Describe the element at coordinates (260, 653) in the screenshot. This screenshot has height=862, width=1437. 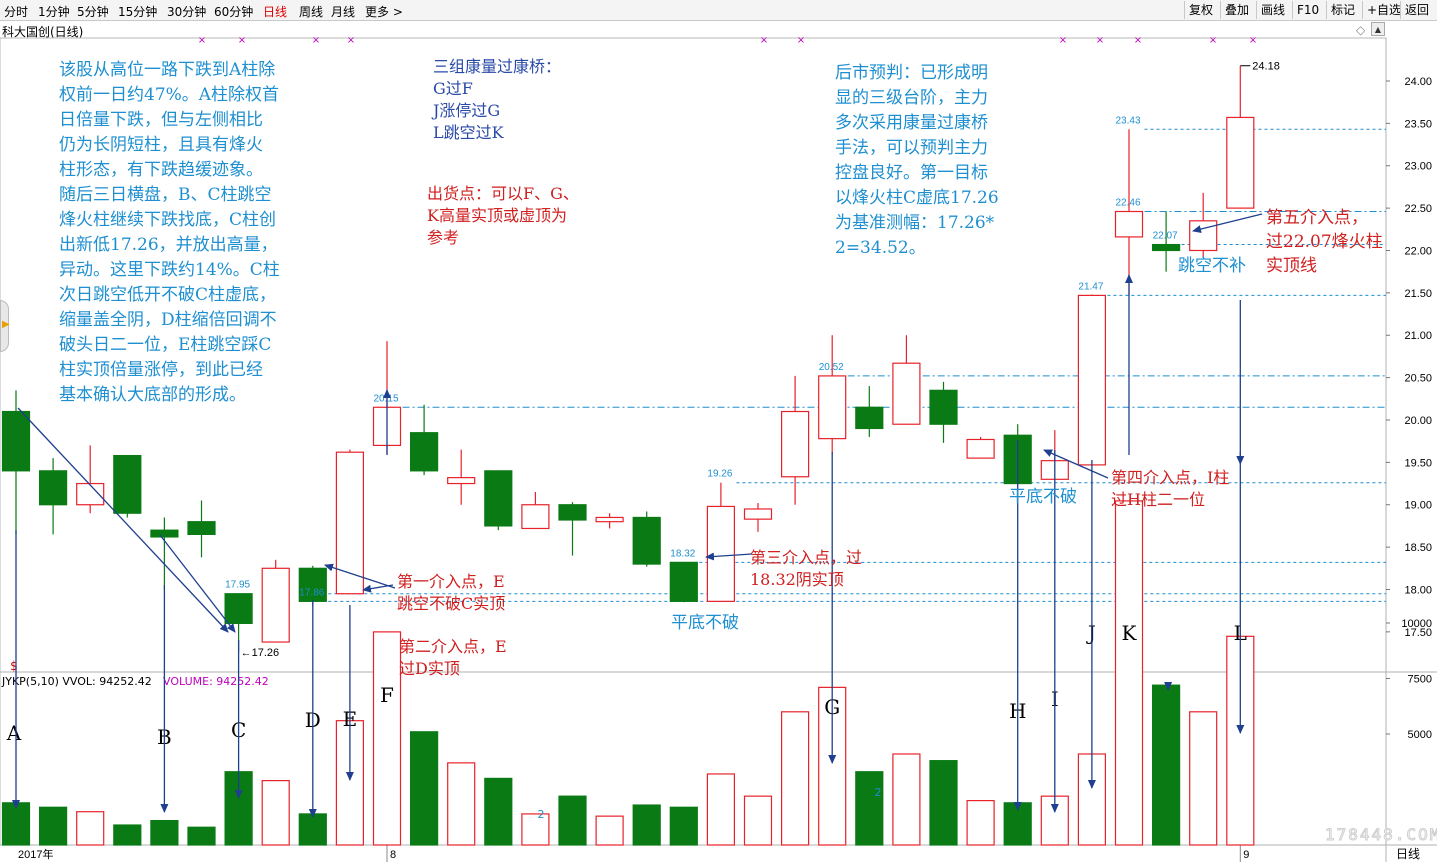
I see `price-label: ←17.26` at that location.